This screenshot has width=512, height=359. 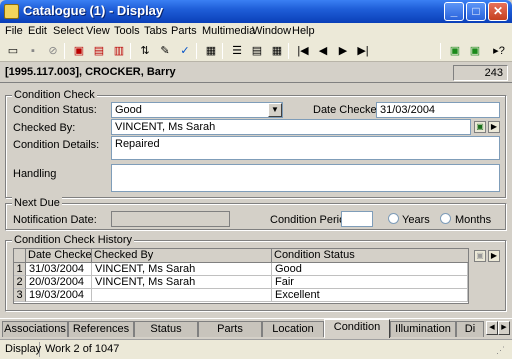 I want to click on menu-window: Window, so click(x=271, y=31).